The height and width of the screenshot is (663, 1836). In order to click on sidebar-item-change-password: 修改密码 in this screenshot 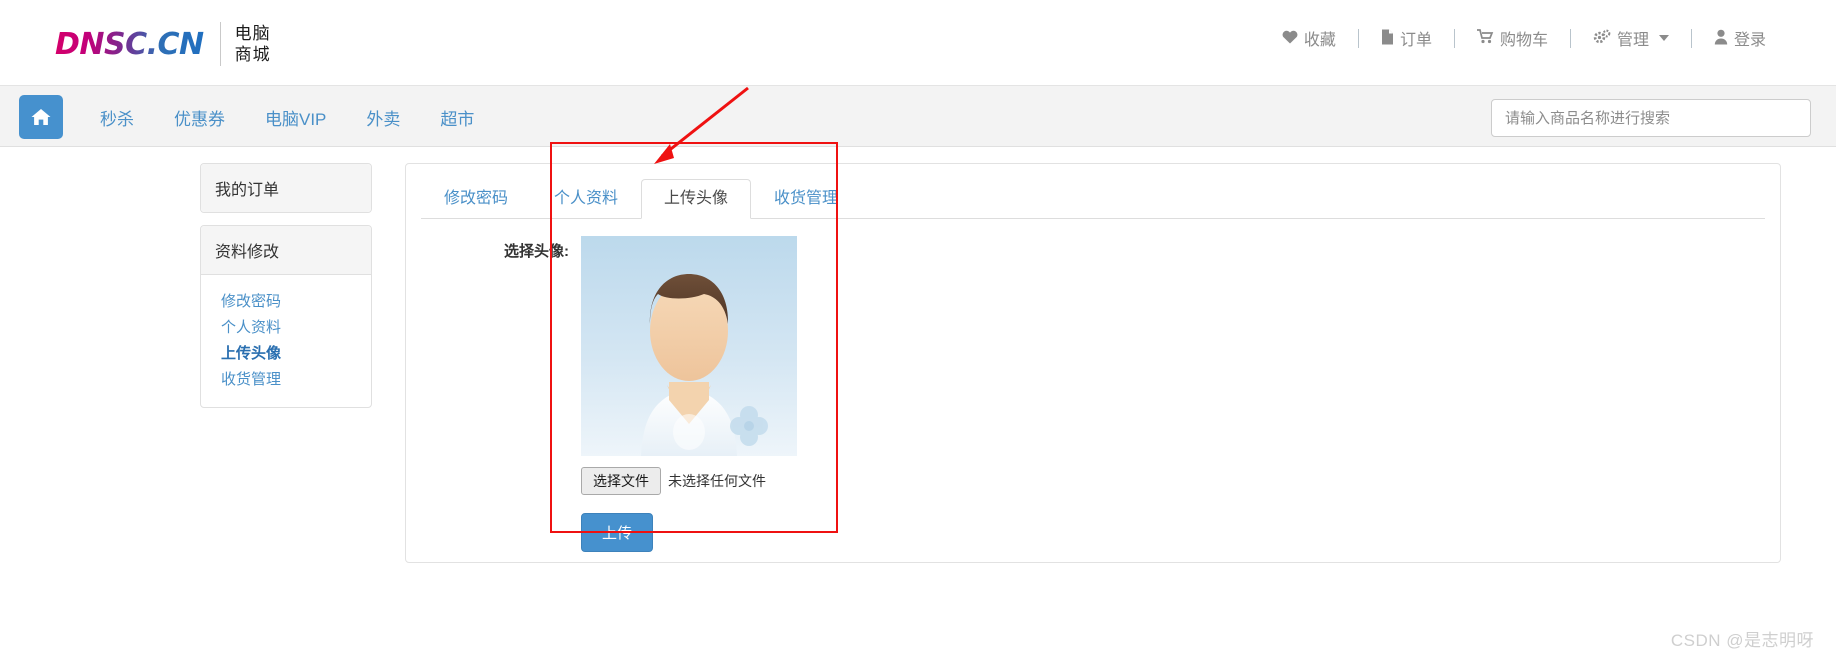, I will do `click(286, 302)`.